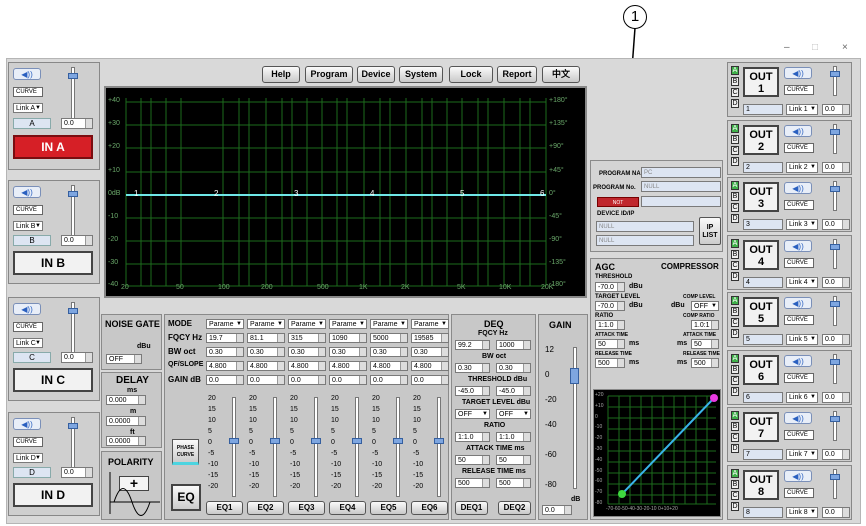 This screenshot has width=866, height=526. Describe the element at coordinates (472, 437) in the screenshot. I see `deq-ratio-1: 1:1.0` at that location.